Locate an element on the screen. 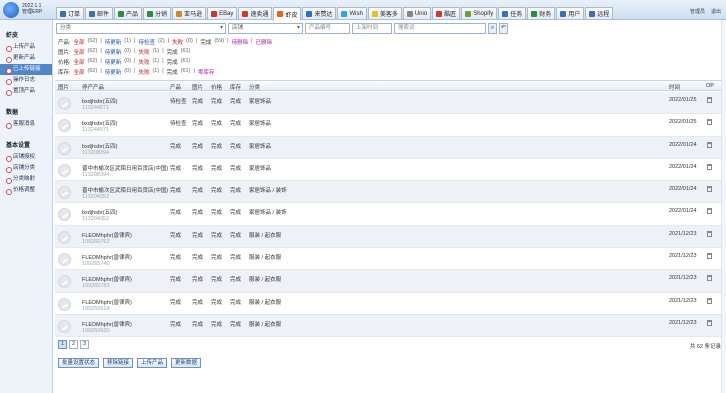  remove-link-button: 移除链接 is located at coordinates (118, 363).